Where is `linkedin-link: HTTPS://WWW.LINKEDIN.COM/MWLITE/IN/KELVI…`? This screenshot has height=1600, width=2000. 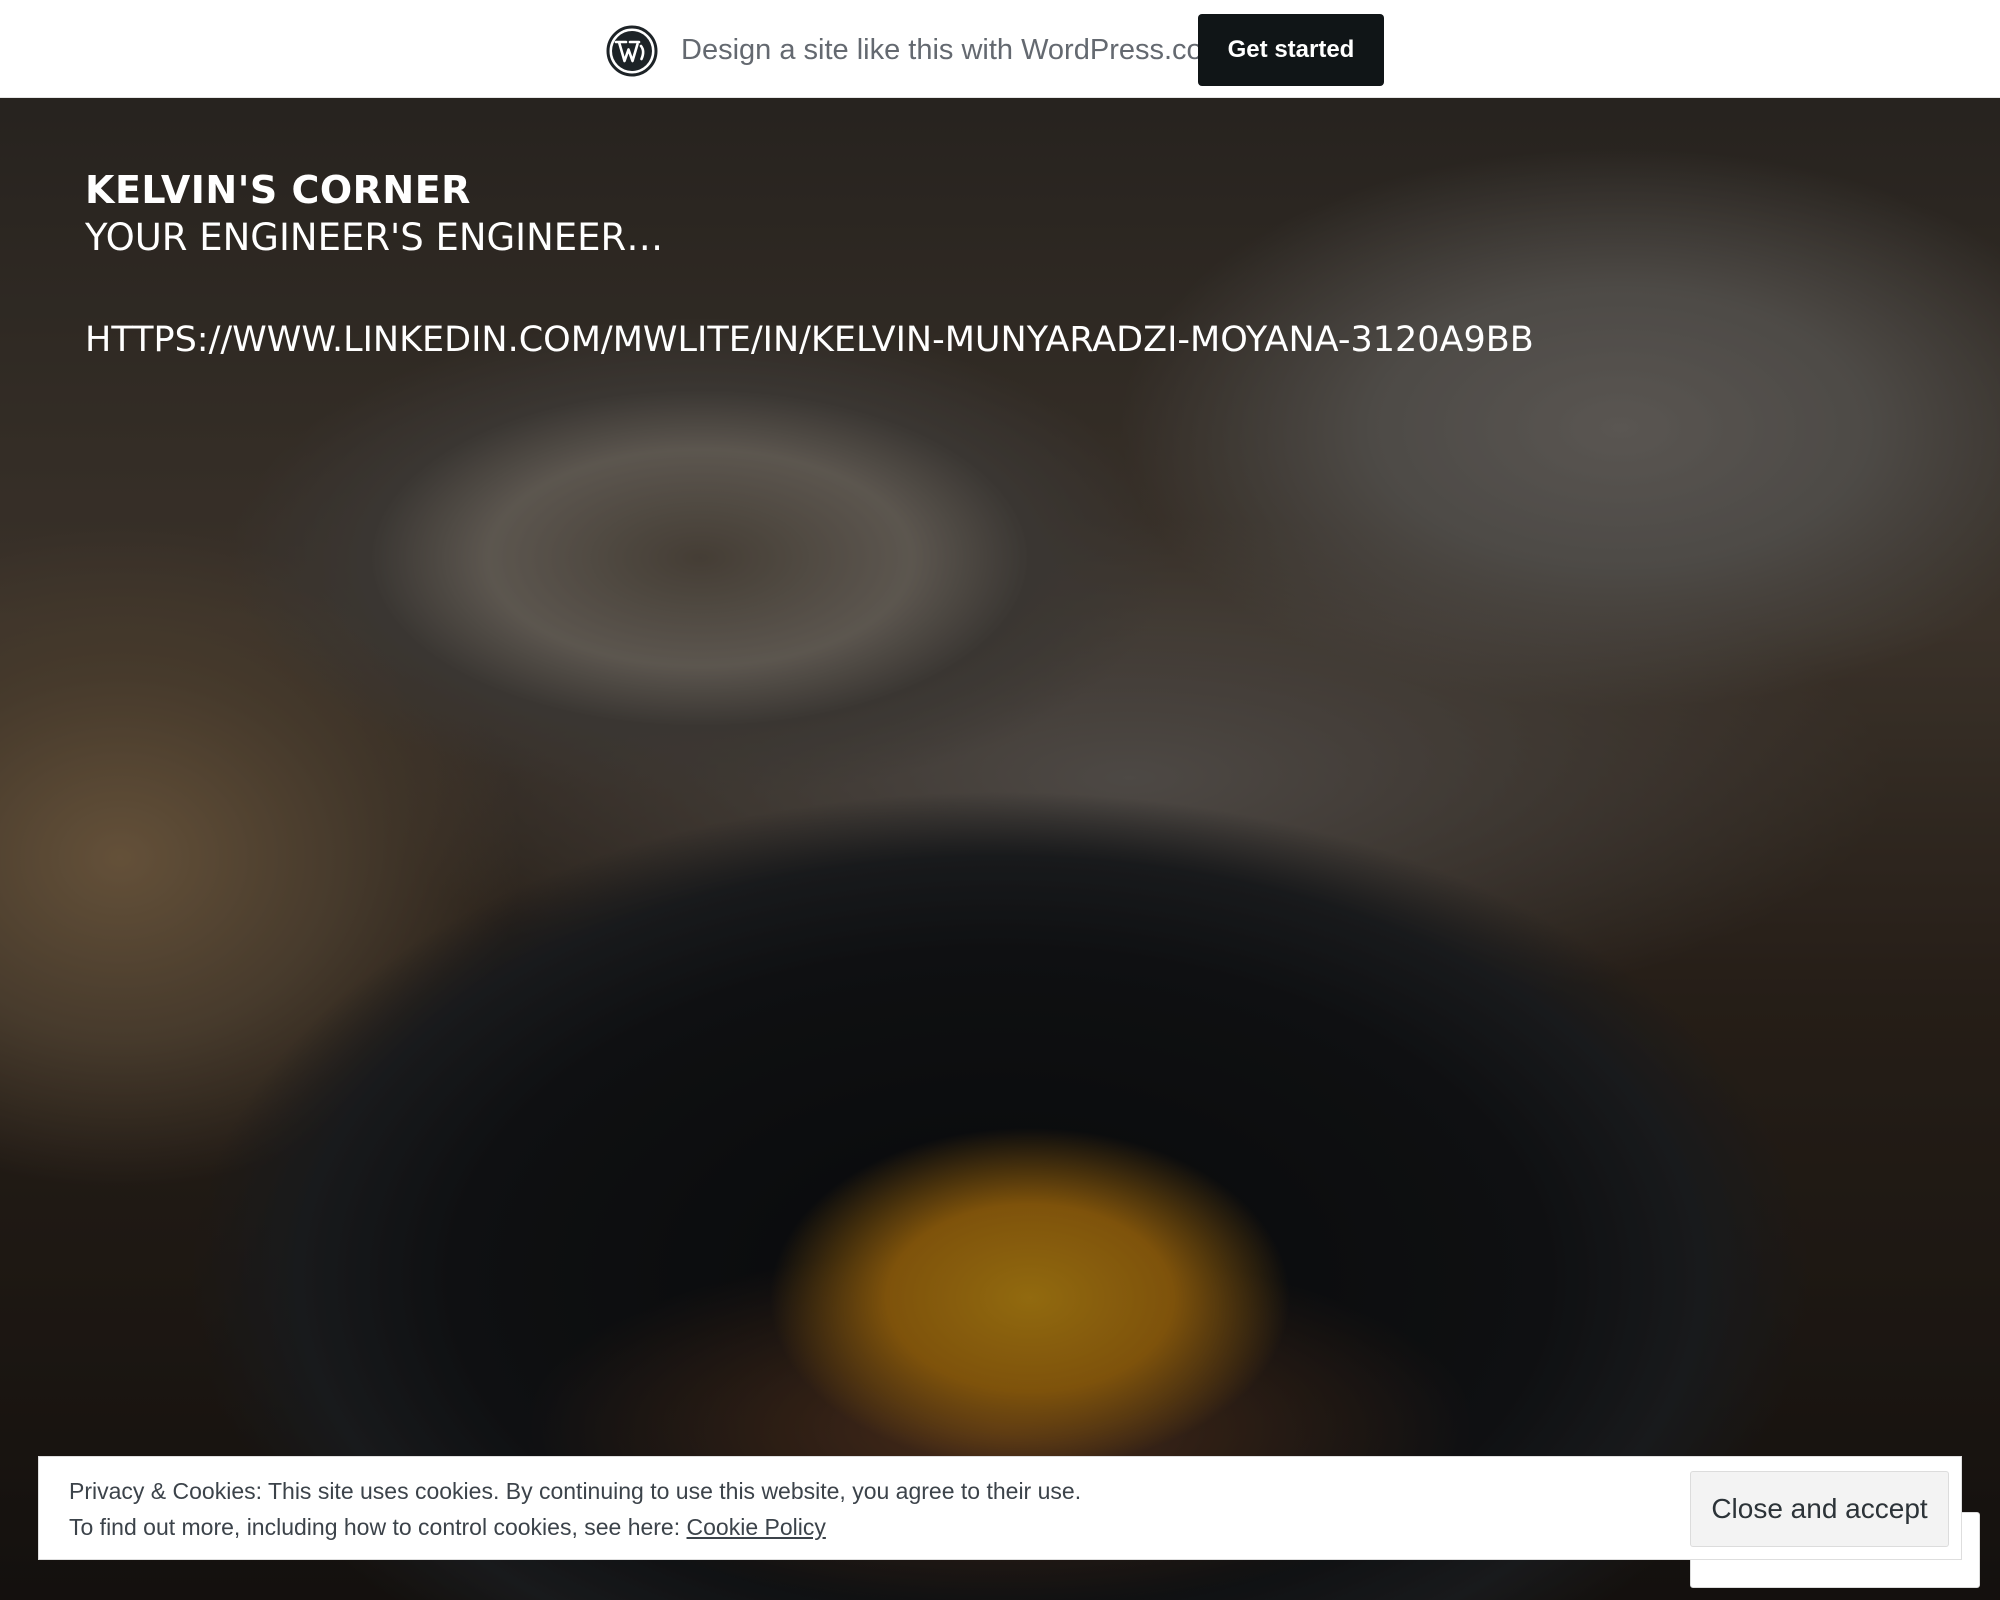 linkedin-link: HTTPS://WWW.LINKEDIN.COM/MWLITE/IN/KELVI… is located at coordinates (809, 340).